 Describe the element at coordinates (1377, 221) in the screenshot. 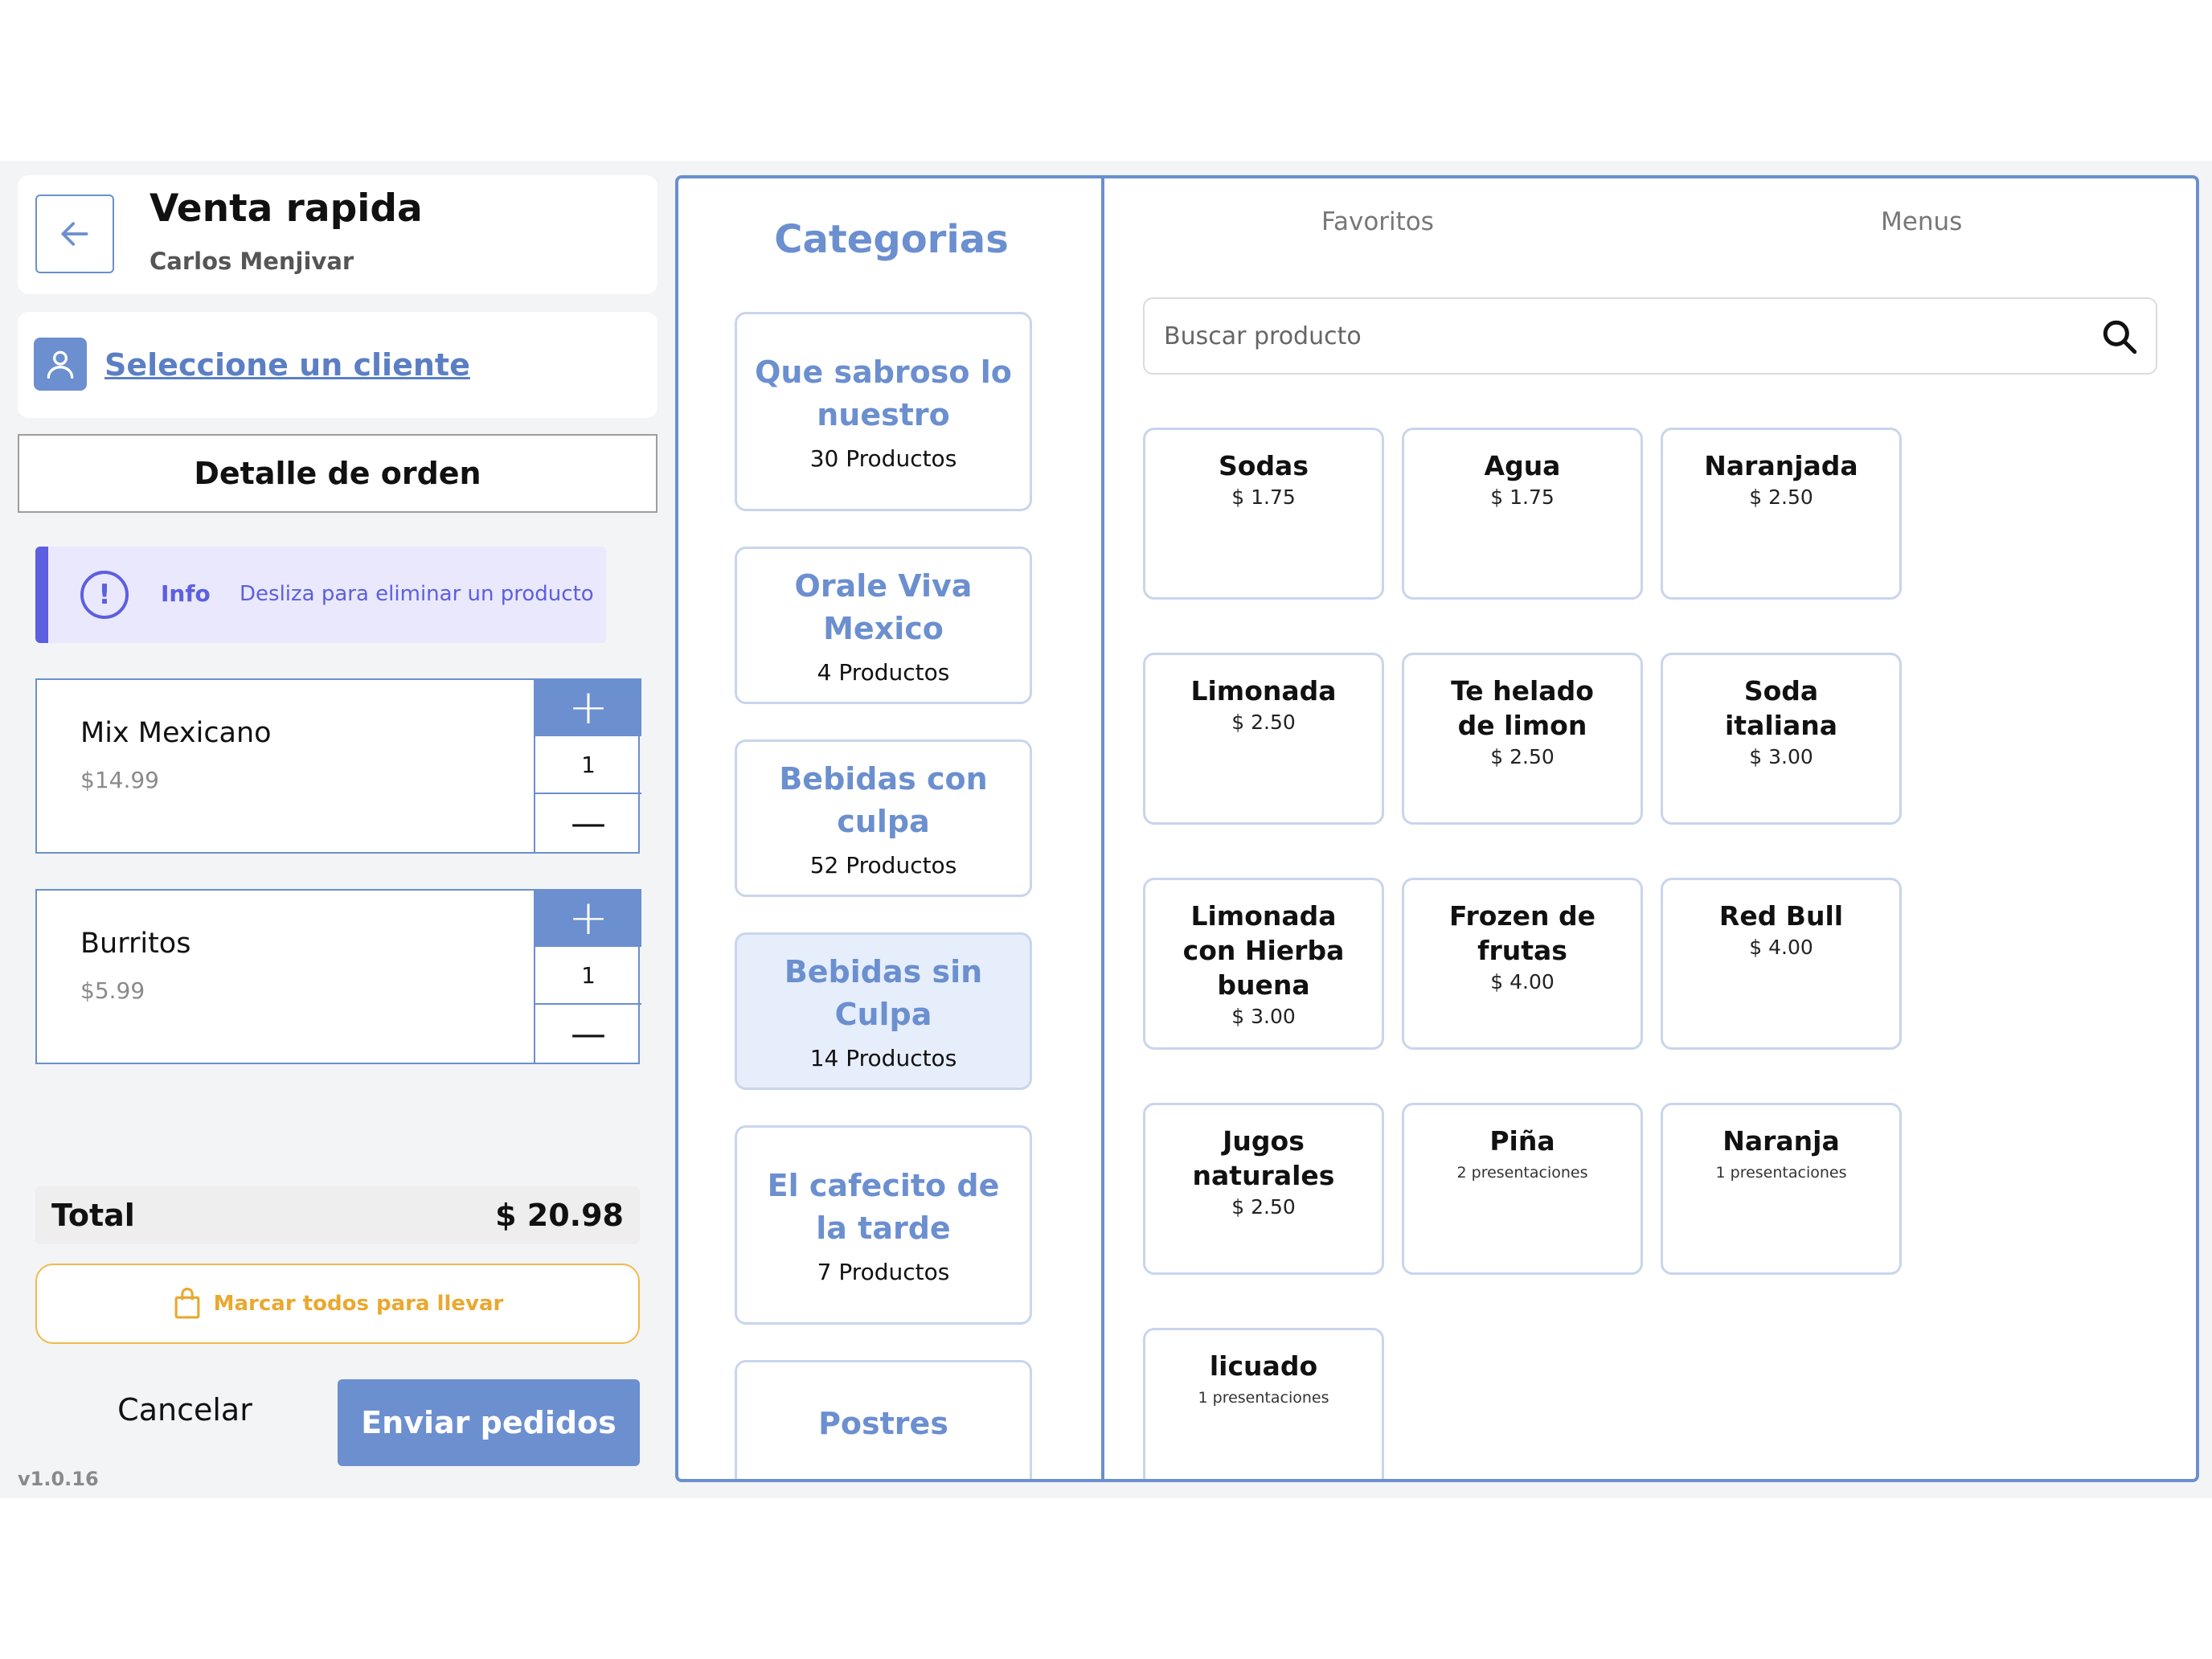

I see `tab-favorites: Favoritos` at that location.